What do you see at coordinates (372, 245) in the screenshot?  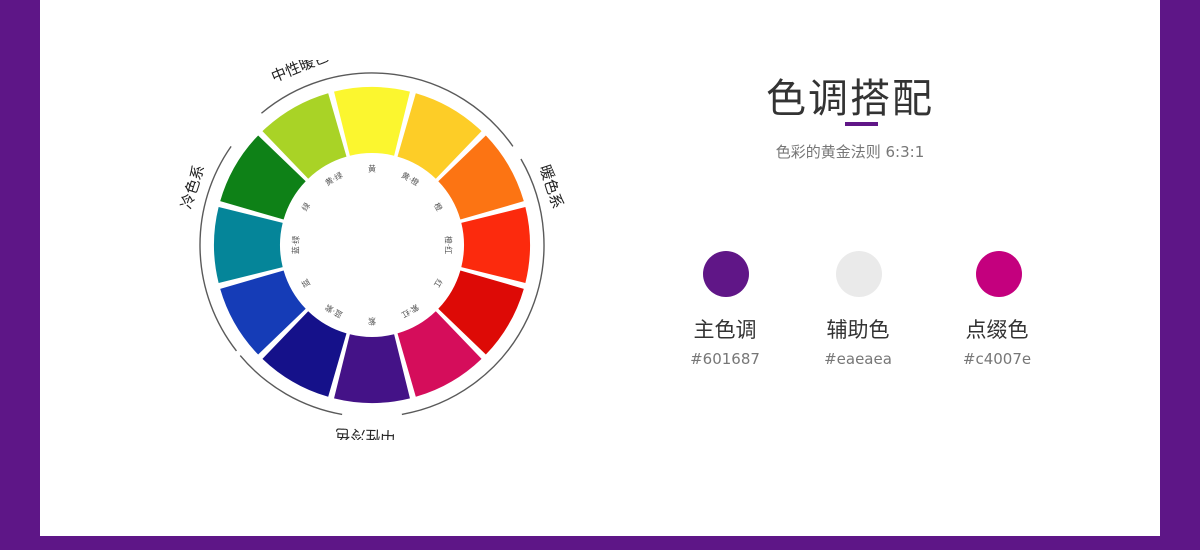 I see `wheel-center` at bounding box center [372, 245].